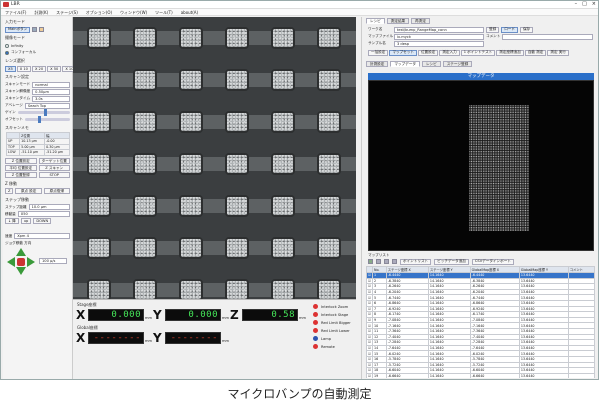 Image resolution: width=599 pixels, height=419 pixels. What do you see at coordinates (526, 29) in the screenshot?
I see `save-button: 保存` at bounding box center [526, 29].